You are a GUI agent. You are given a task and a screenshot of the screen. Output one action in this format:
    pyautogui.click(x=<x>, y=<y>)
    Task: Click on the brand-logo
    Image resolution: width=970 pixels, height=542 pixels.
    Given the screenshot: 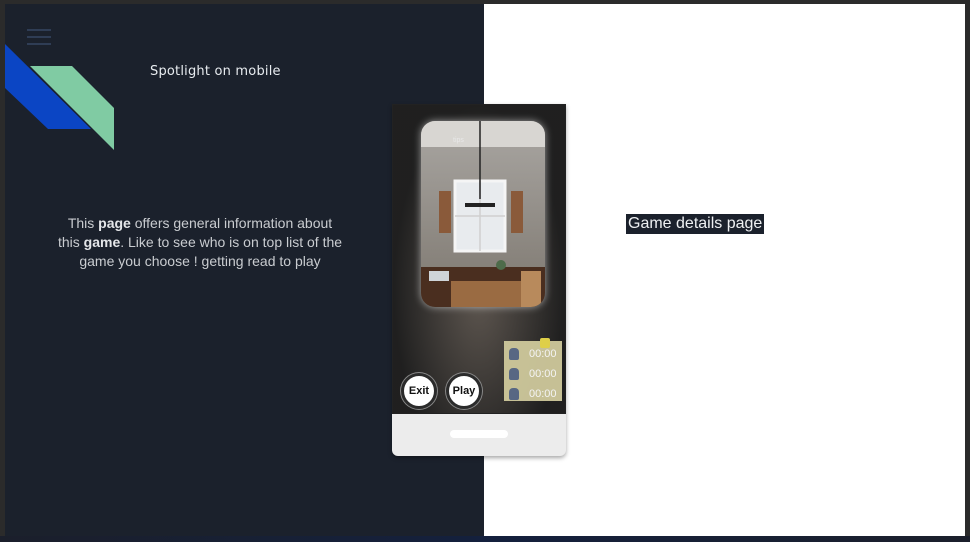 What is the action you would take?
    pyautogui.click(x=59, y=97)
    